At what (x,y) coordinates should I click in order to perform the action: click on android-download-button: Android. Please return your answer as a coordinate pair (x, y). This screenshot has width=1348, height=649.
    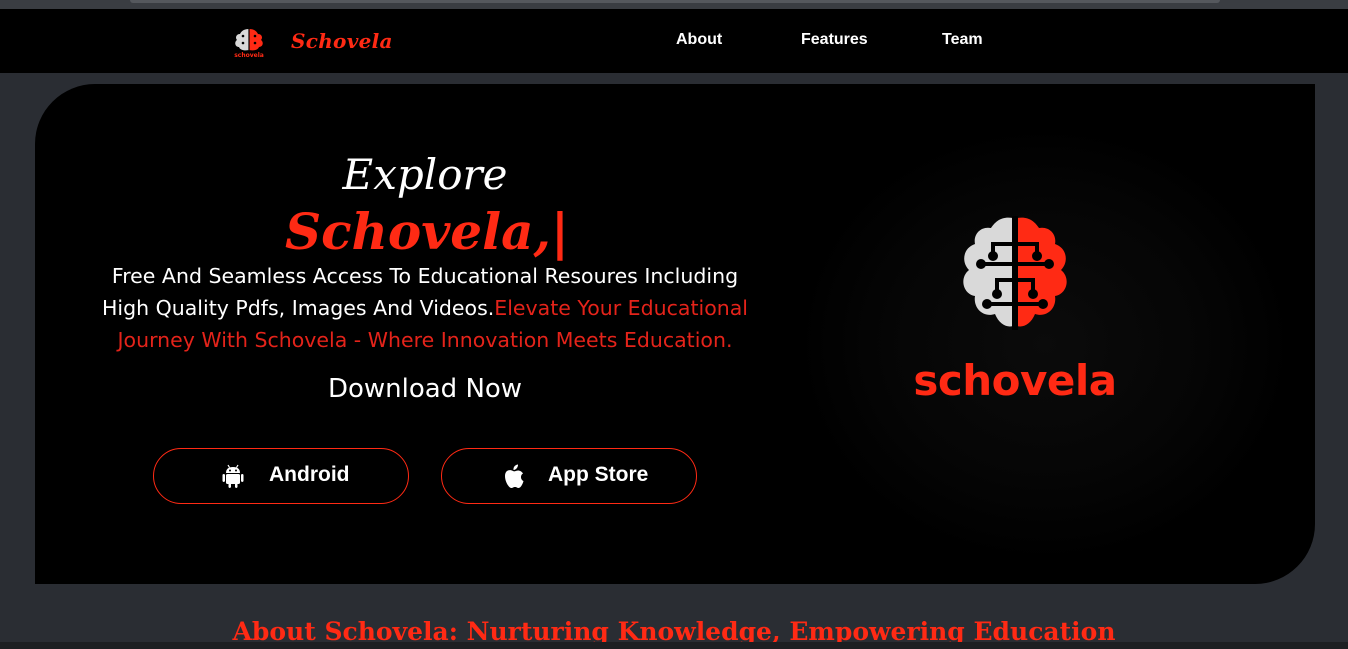
    Looking at the image, I should click on (281, 476).